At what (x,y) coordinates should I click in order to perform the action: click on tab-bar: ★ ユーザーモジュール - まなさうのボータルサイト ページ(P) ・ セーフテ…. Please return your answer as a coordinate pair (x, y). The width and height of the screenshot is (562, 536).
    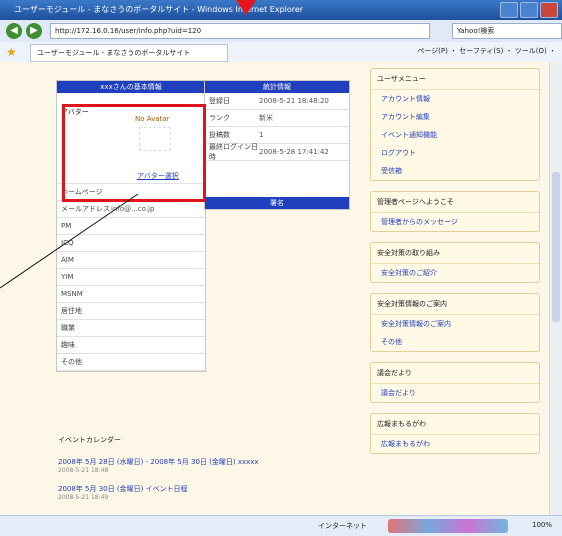
    Looking at the image, I should click on (281, 52).